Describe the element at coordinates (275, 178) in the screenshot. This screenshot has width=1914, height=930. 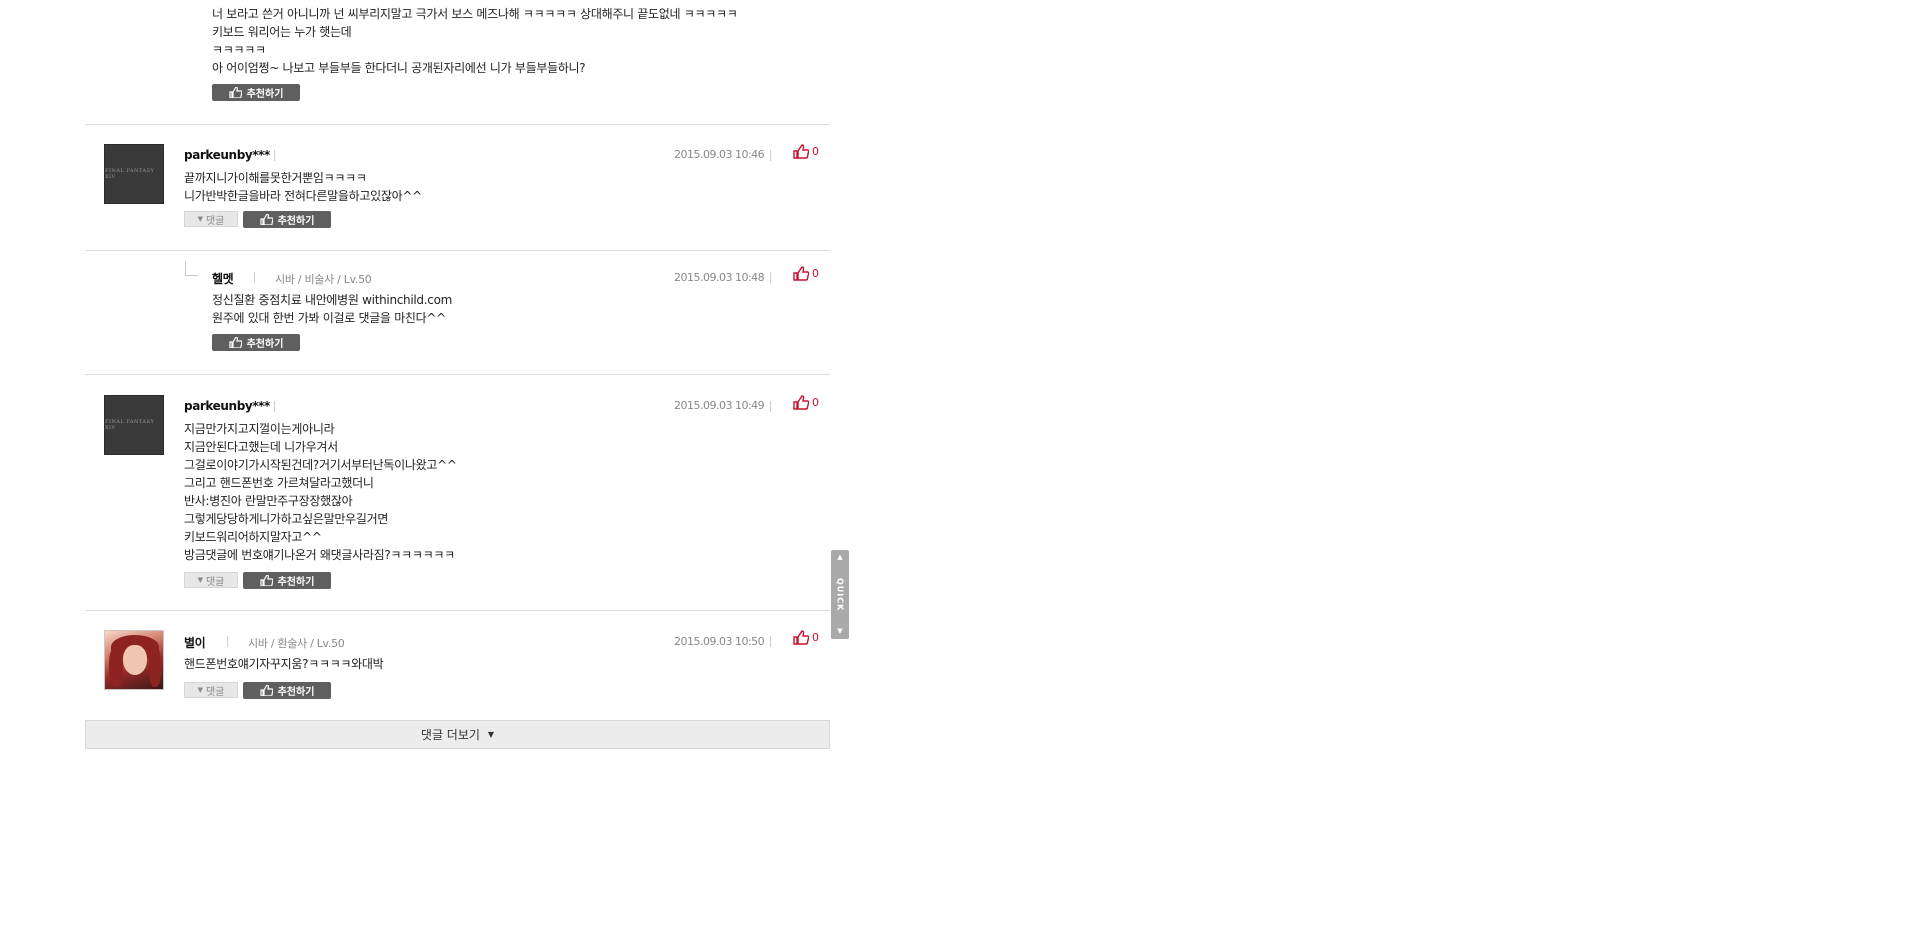
I see `comment-line: 끝까지니가이해를못한거뿐임ㅋㅋㅋㅋ` at that location.